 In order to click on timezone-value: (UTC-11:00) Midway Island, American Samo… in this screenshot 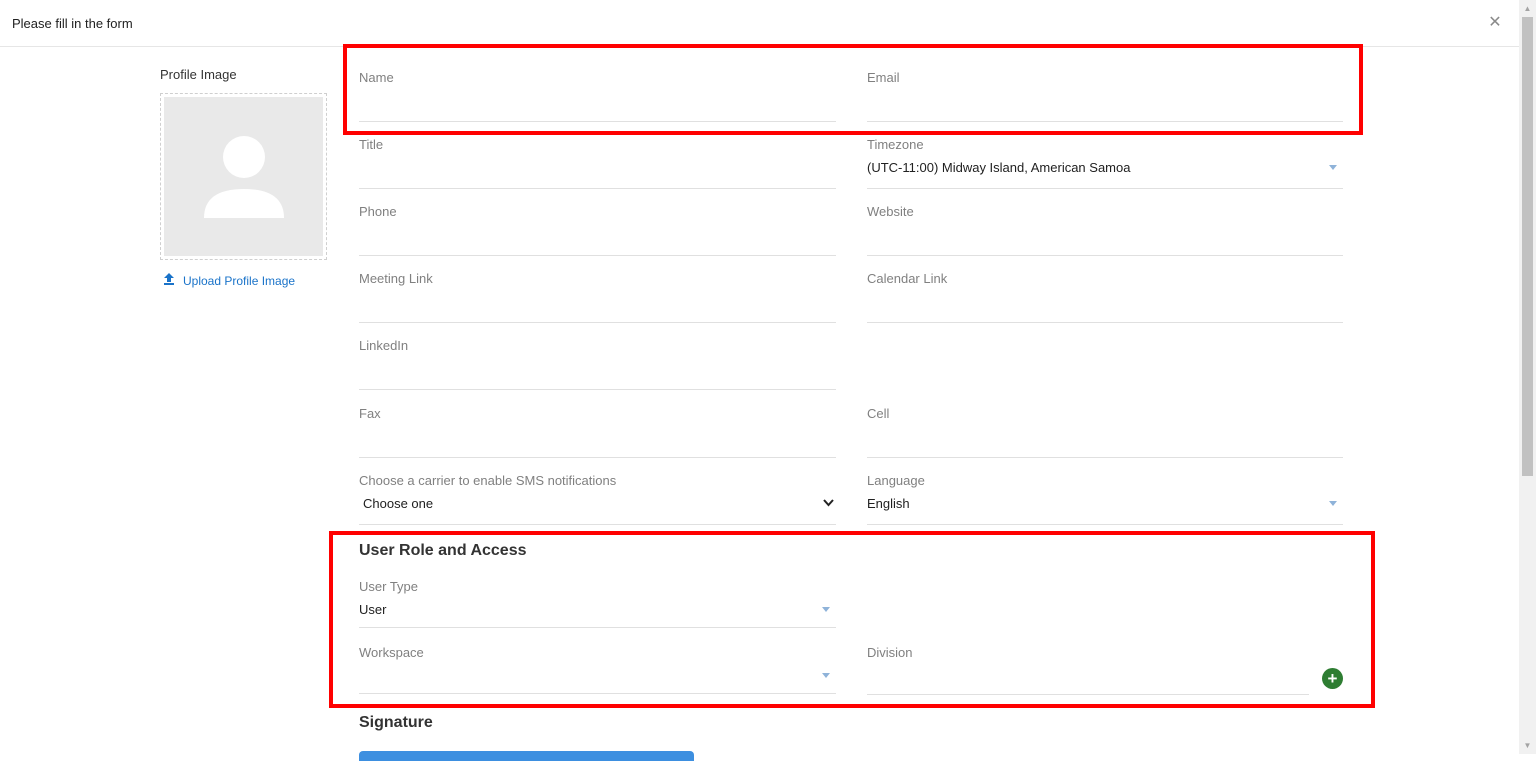, I will do `click(999, 167)`.